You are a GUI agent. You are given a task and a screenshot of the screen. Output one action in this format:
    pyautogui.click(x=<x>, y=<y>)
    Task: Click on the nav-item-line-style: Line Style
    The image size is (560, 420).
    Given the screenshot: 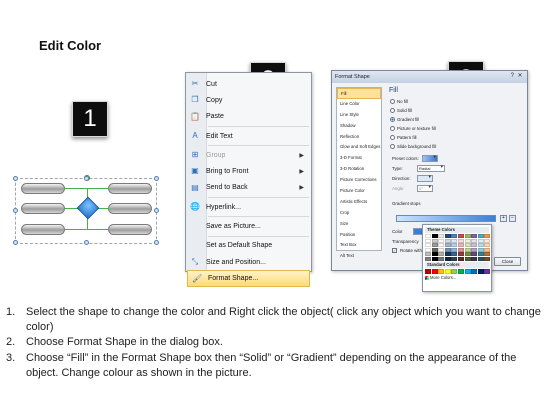 What is the action you would take?
    pyautogui.click(x=359, y=115)
    